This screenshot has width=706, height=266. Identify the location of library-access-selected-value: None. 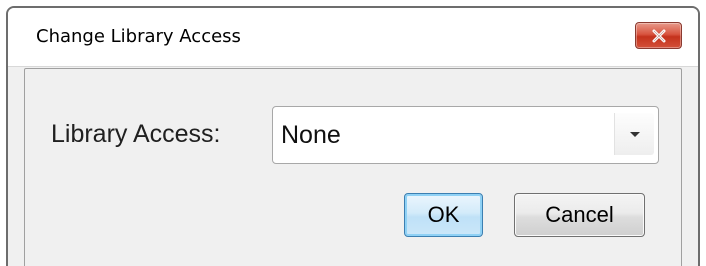
(311, 135).